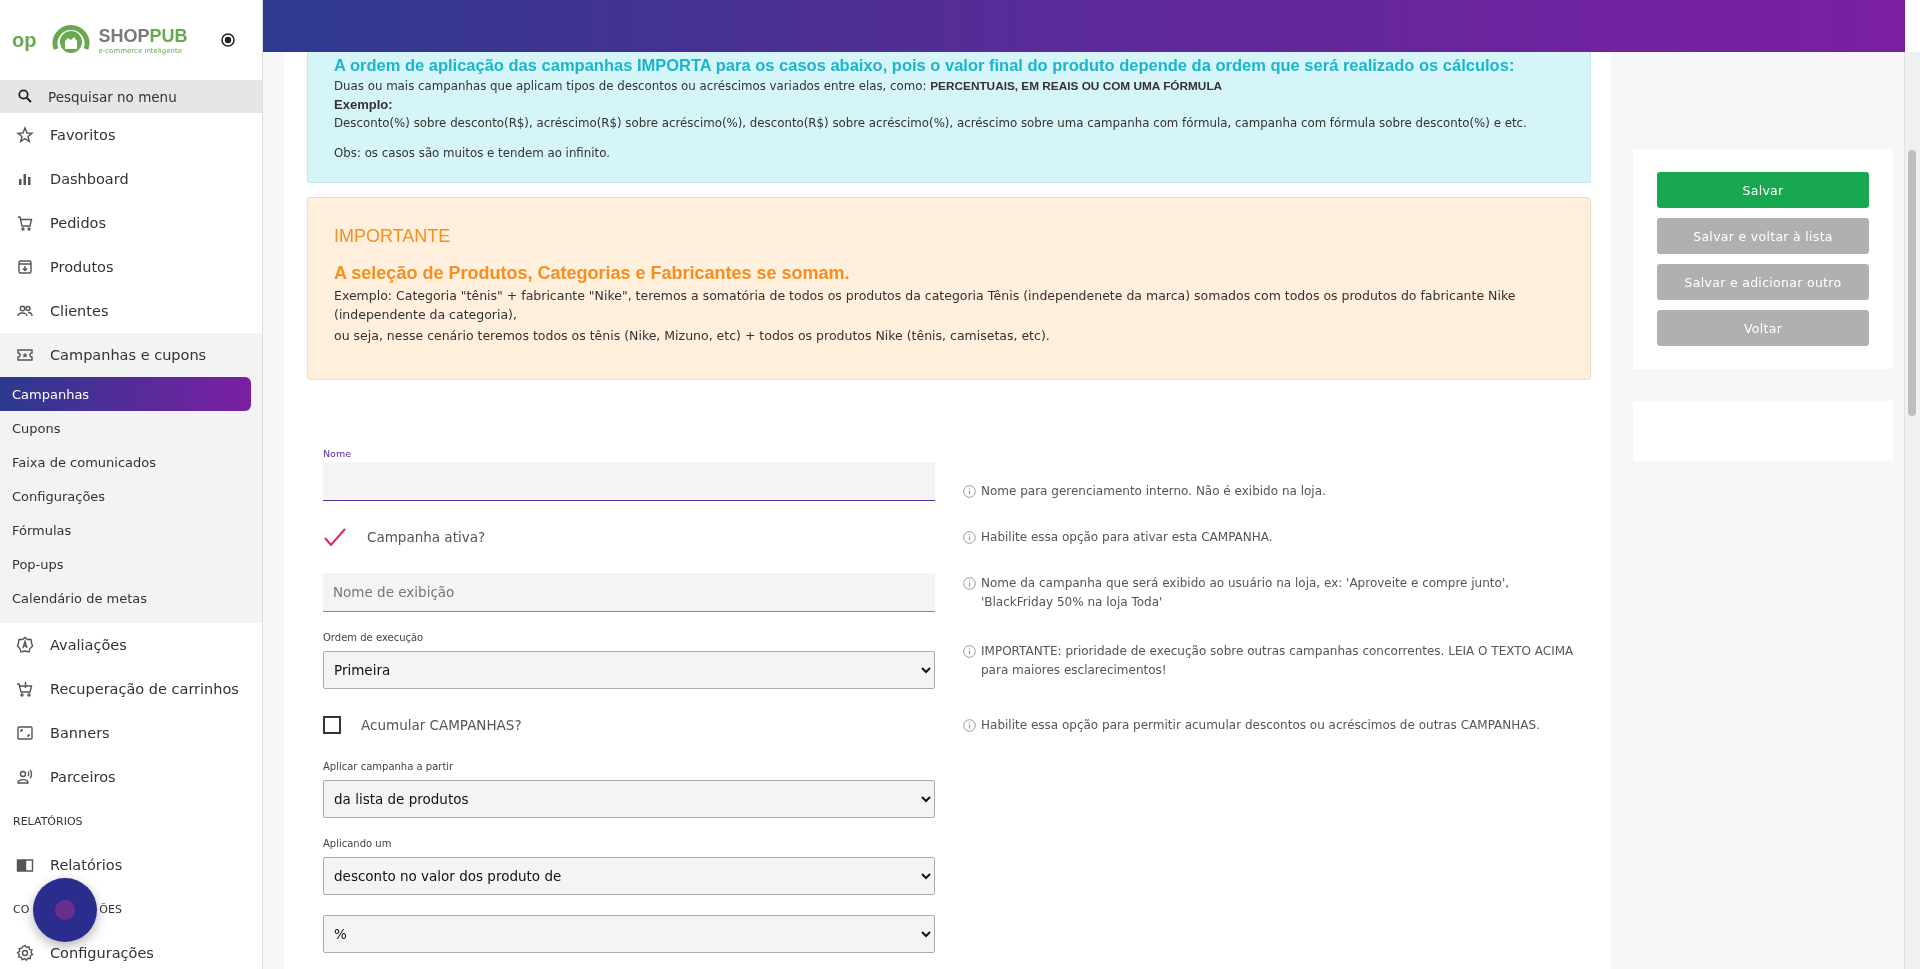 Image resolution: width=1920 pixels, height=969 pixels. I want to click on hint-text: Nome da campanha que será exibido ao usuário na loja, ex: 'Aproveite e compre junto', 'BlackFriday 50% na loja Toda', so click(1245, 593).